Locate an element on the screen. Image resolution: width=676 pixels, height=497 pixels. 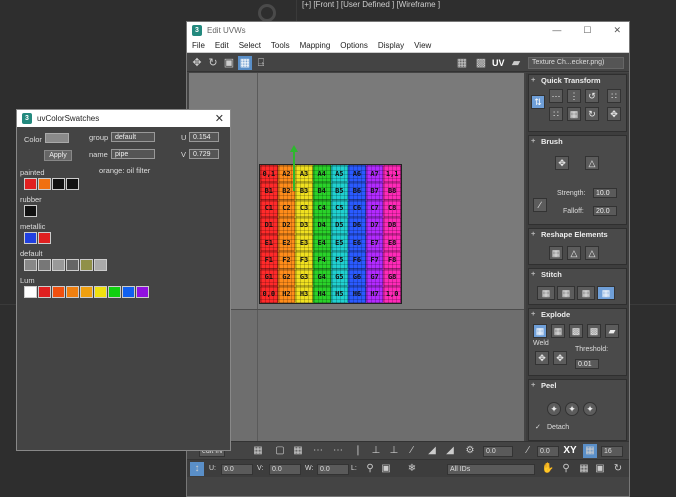
v-field: 0.0 is located at coordinates (285, 469).